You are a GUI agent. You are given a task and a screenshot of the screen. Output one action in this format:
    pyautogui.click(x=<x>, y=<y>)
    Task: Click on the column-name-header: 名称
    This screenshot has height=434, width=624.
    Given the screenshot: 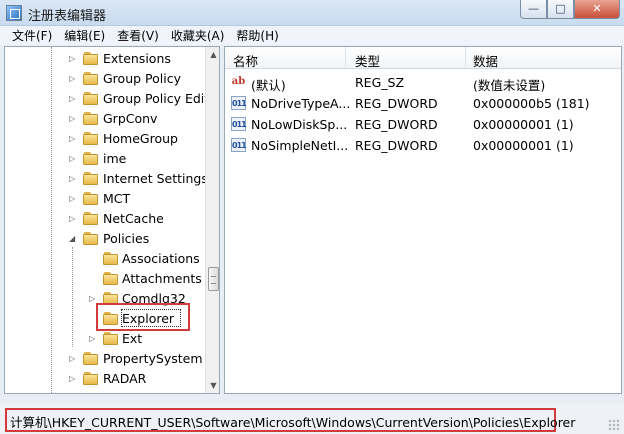 What is the action you would take?
    pyautogui.click(x=245, y=60)
    